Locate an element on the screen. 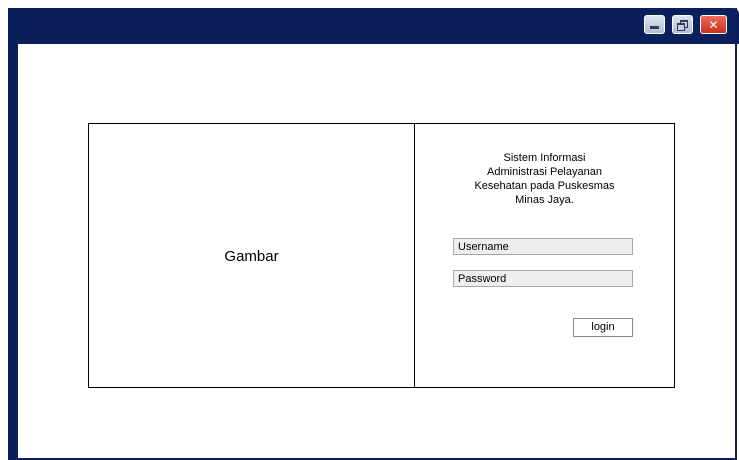 The height and width of the screenshot is (460, 739). window-left-border is located at coordinates (13, 234).